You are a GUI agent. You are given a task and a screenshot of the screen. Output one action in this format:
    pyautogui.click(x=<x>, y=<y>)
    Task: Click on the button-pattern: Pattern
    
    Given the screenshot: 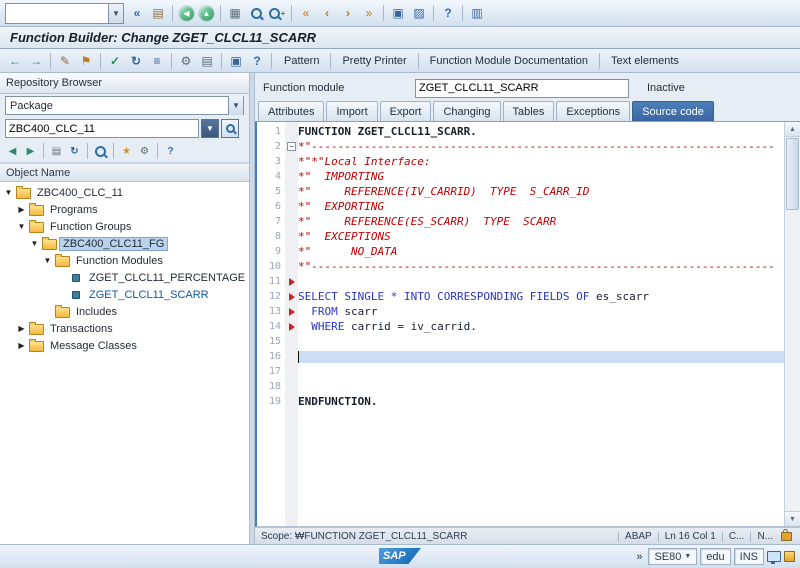 What is the action you would take?
    pyautogui.click(x=301, y=61)
    